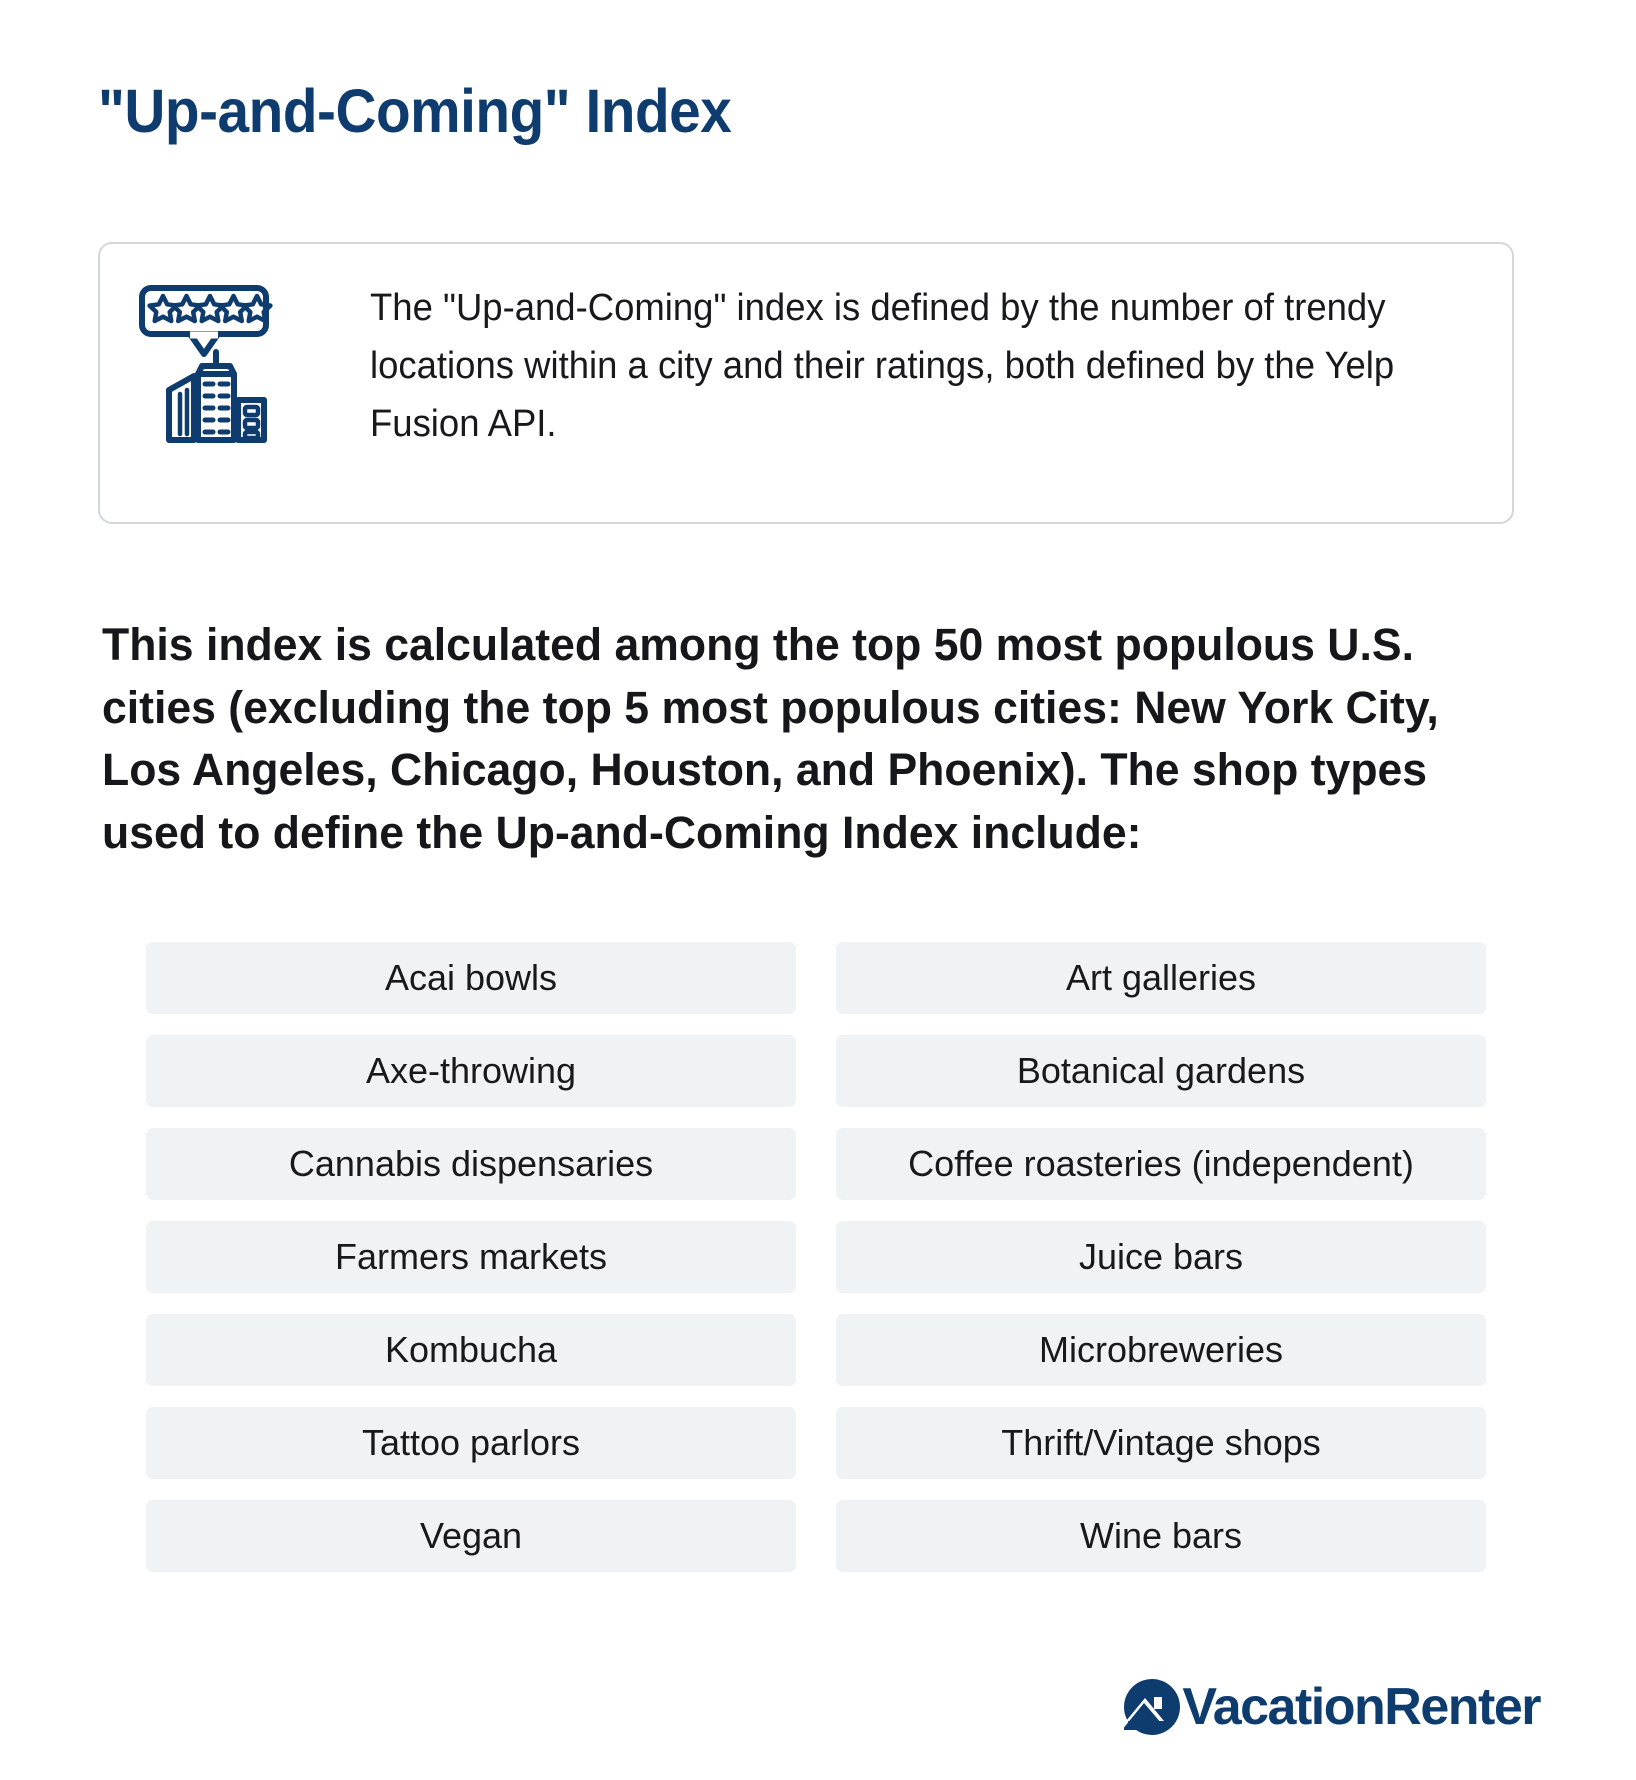 This screenshot has width=1636, height=1780. What do you see at coordinates (471, 978) in the screenshot?
I see `shop-type-item: Acai bowls` at bounding box center [471, 978].